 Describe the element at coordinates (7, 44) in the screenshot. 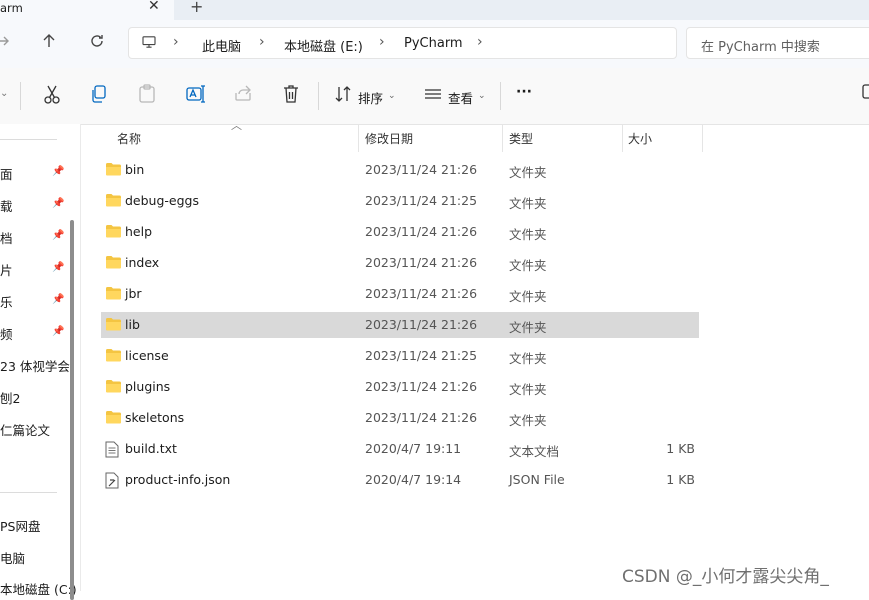

I see `forward-icon` at that location.